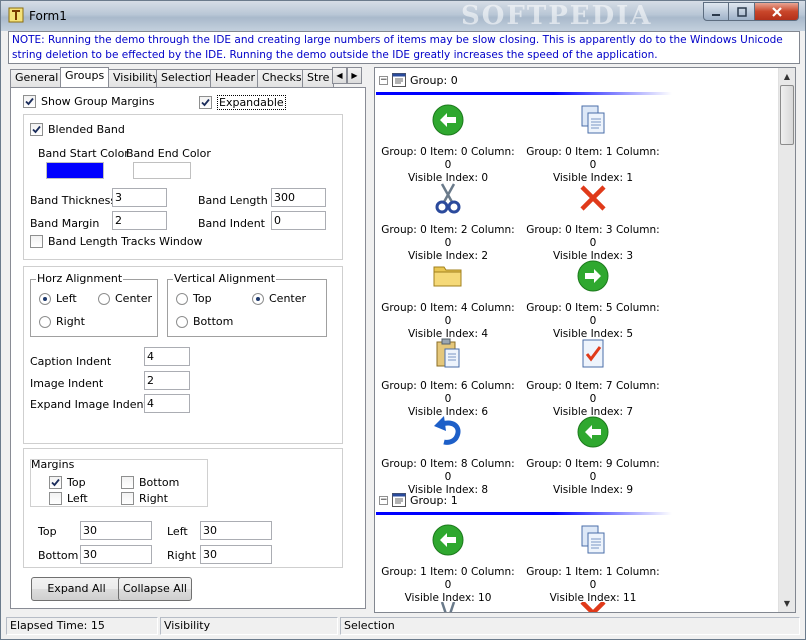 This screenshot has height=640, width=806. Describe the element at coordinates (403, 16) in the screenshot. I see `title-bar: Form1 SOFTPEDIA` at that location.